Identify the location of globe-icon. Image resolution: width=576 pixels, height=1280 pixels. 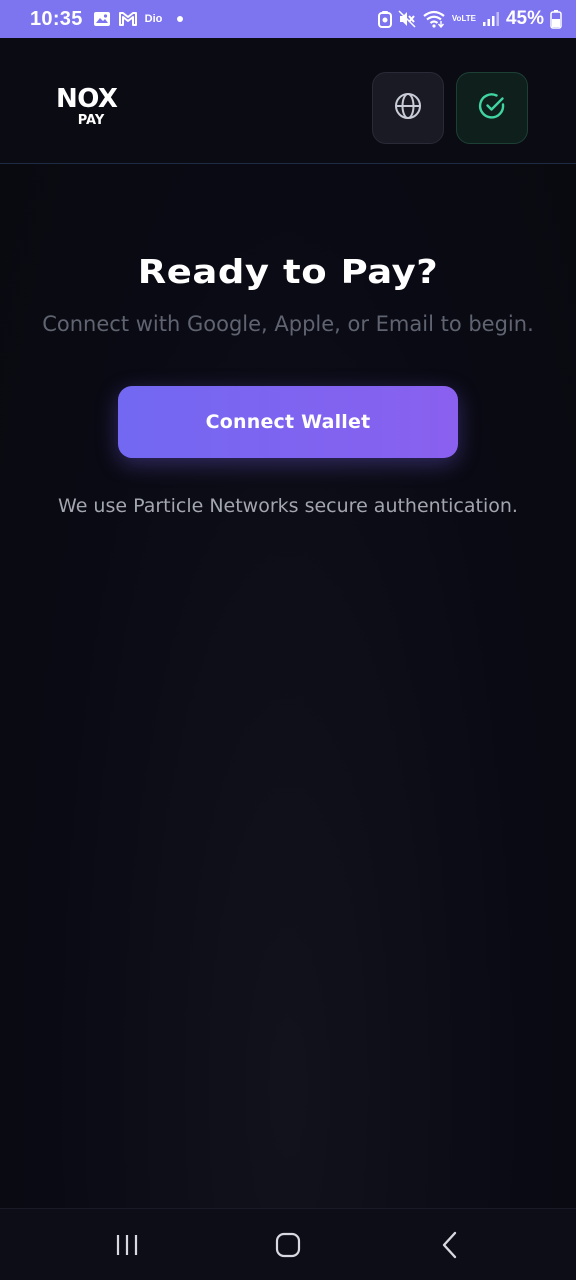
(408, 108).